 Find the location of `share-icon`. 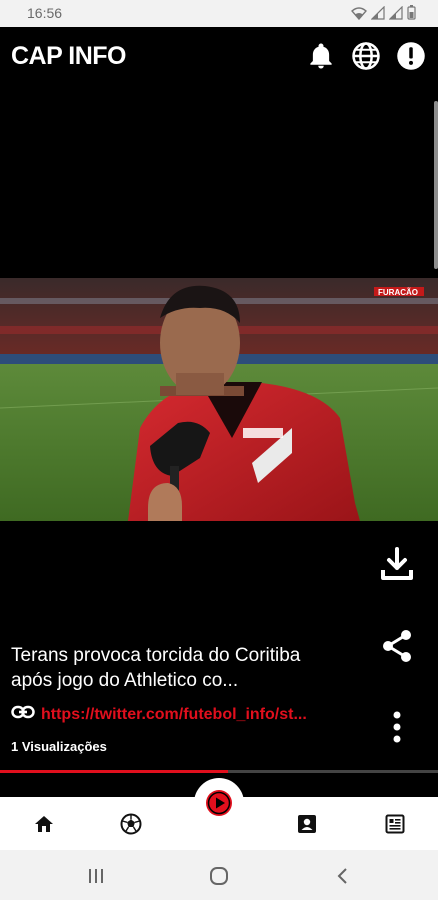

share-icon is located at coordinates (397, 646).